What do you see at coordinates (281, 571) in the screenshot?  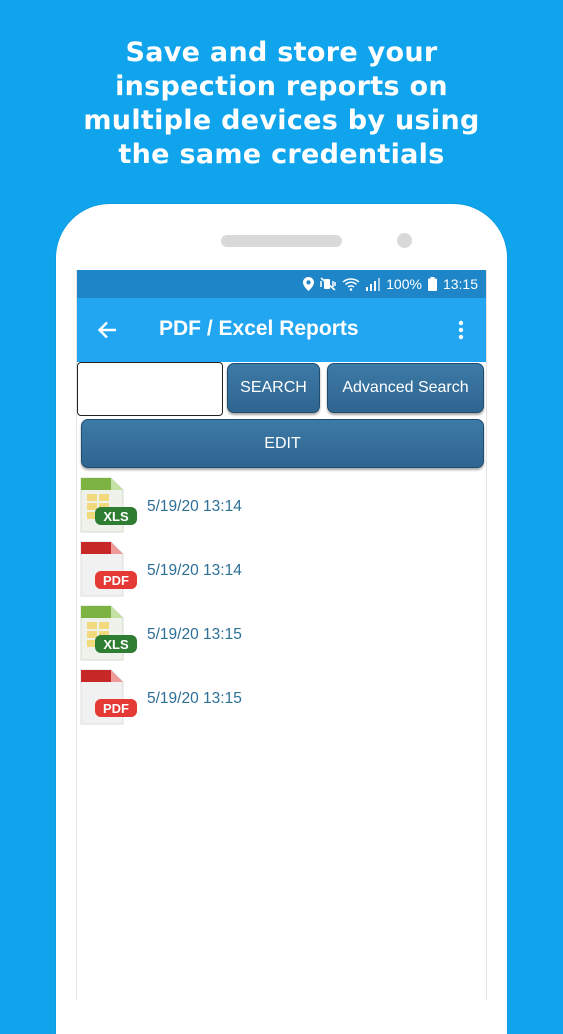 I see `list-item: PDF 5/19/20 13:14` at bounding box center [281, 571].